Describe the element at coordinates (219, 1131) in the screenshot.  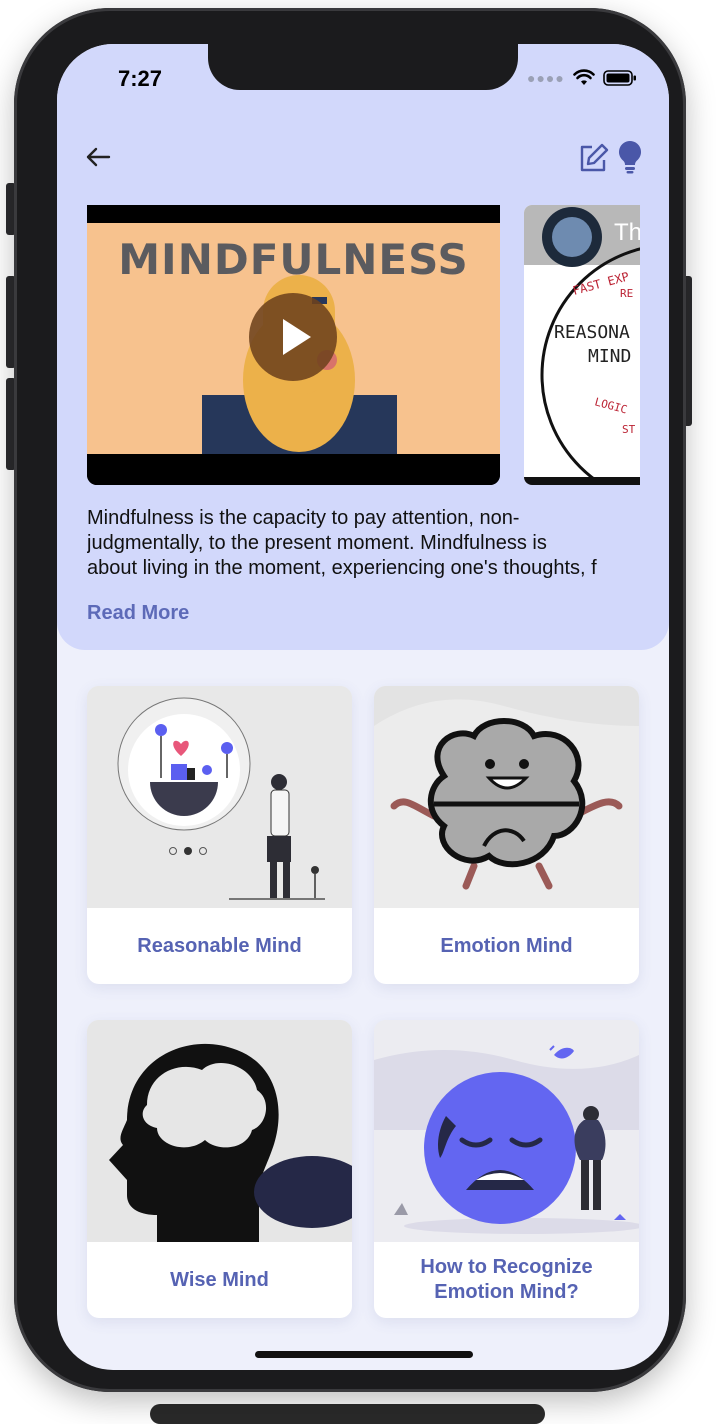
I see `wise-mind-illustration` at that location.